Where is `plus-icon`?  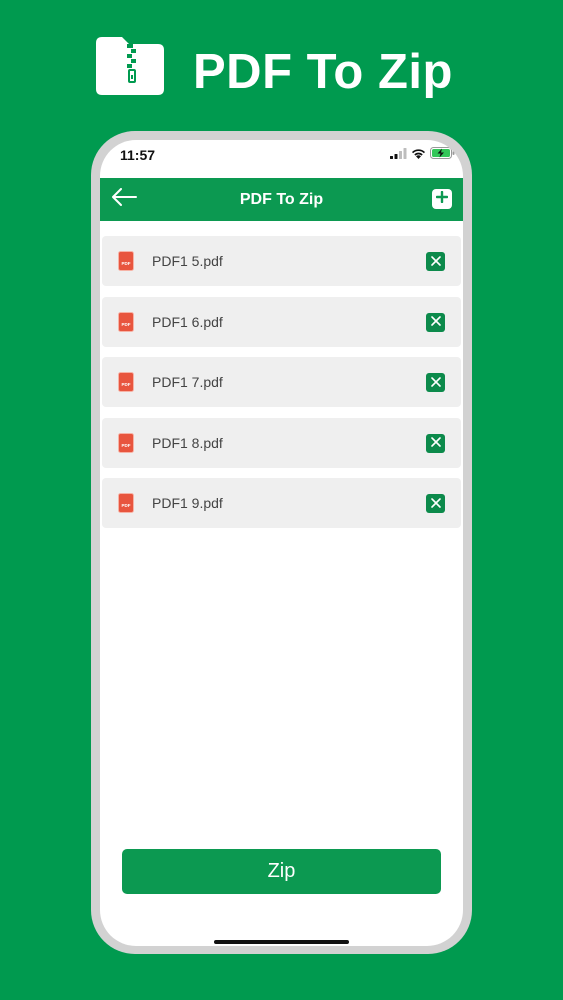
plus-icon is located at coordinates (442, 199).